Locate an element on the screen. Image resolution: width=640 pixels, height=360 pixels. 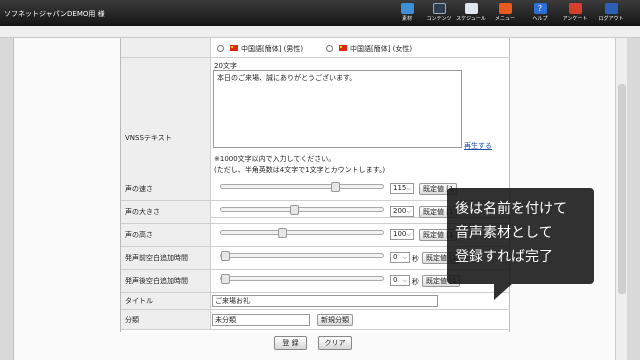
caption-line: 後は名前を付けて is located at coordinates (511, 209).